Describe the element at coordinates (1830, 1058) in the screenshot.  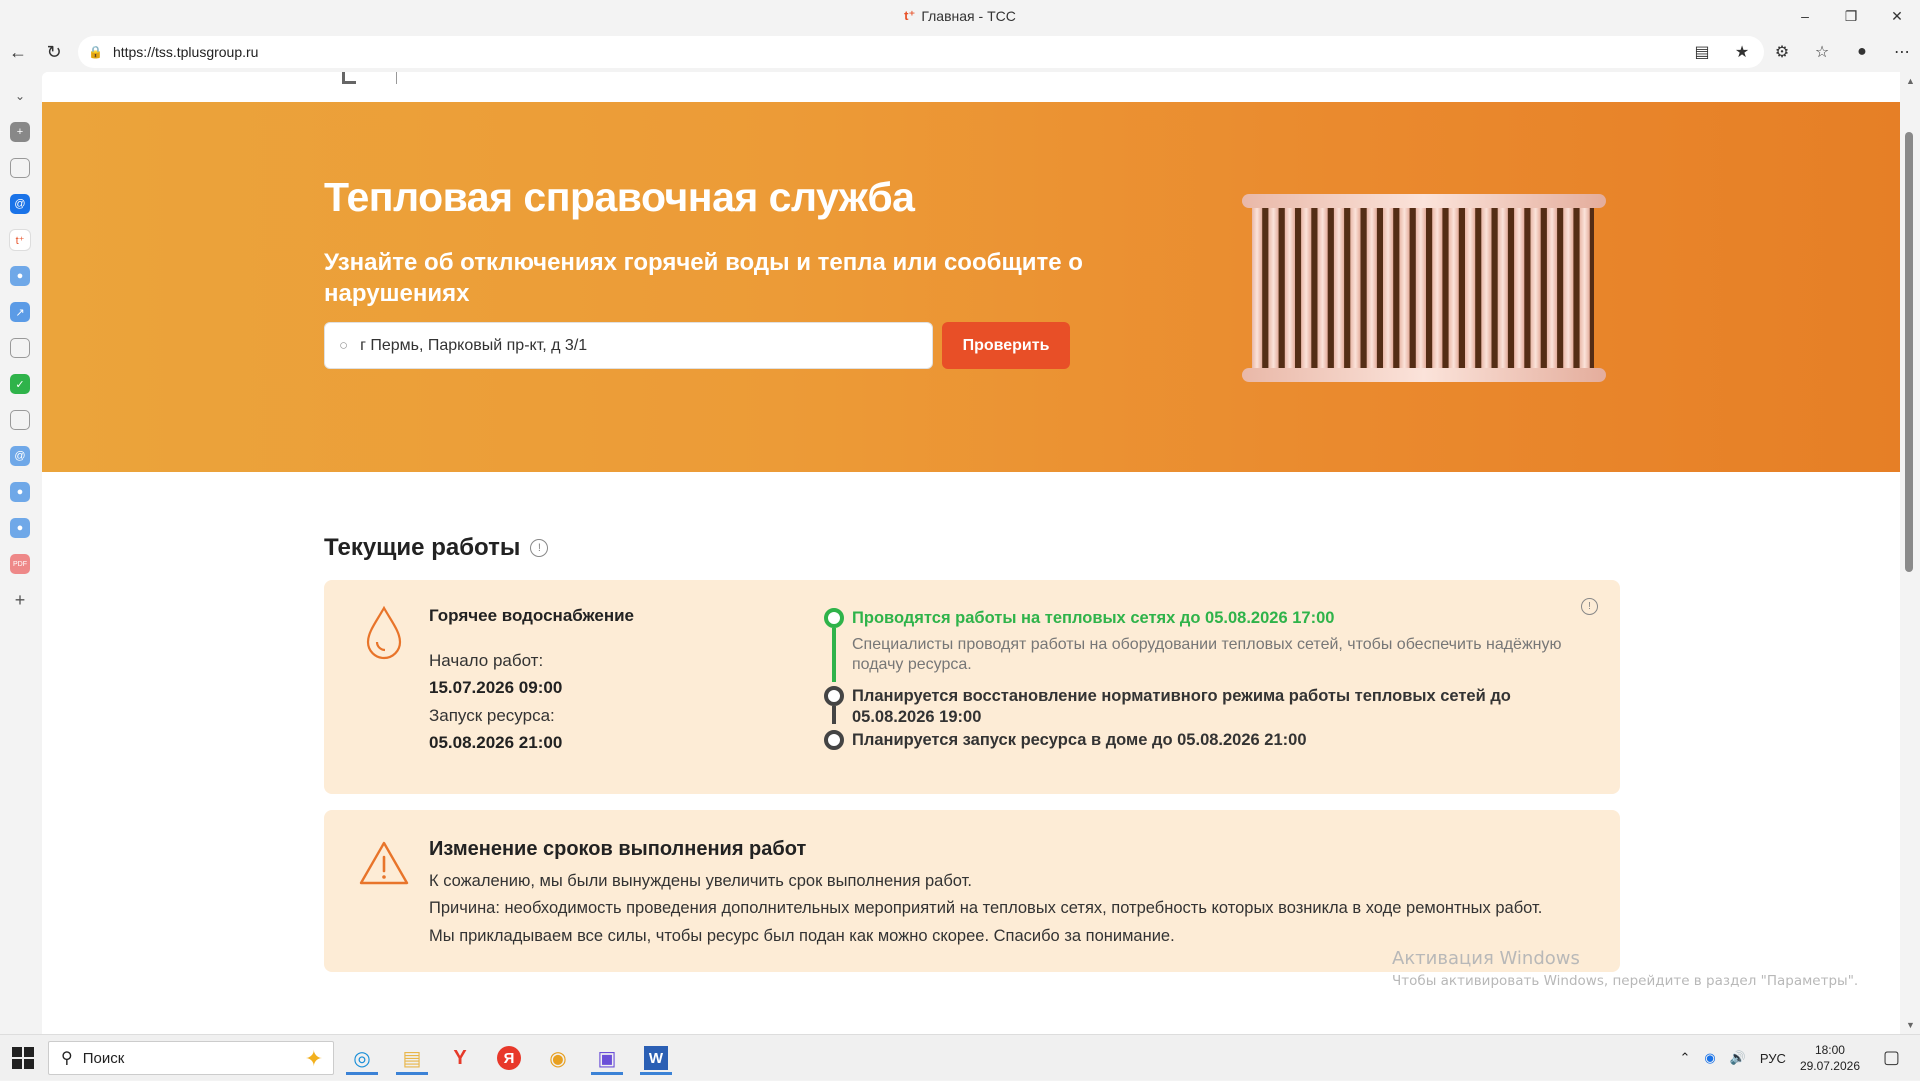
I see `taskbar-clock: 18:00 29.07.2026` at that location.